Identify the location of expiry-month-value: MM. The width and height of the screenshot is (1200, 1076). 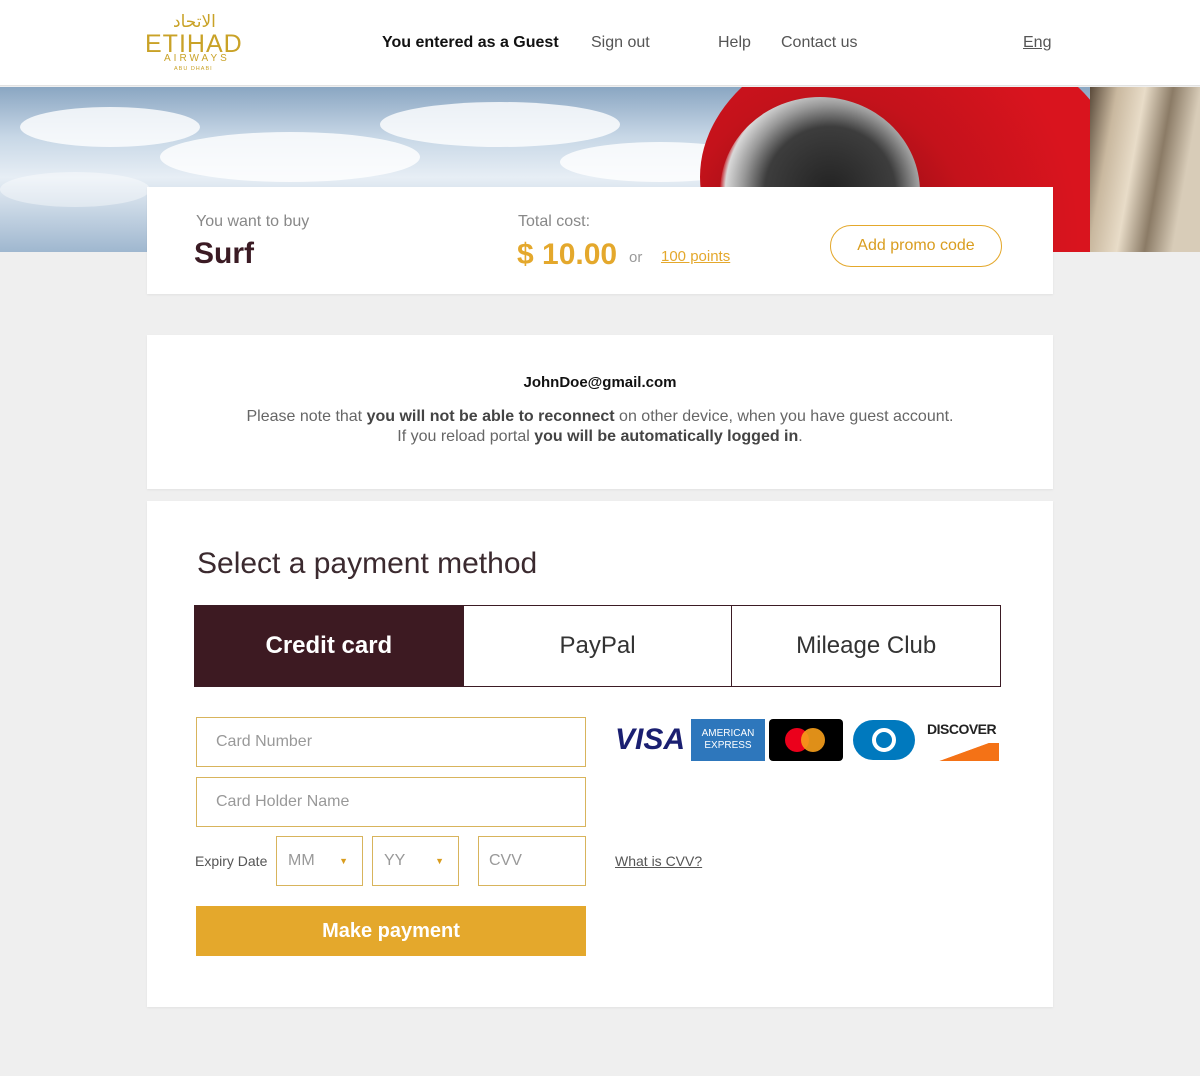
(301, 860).